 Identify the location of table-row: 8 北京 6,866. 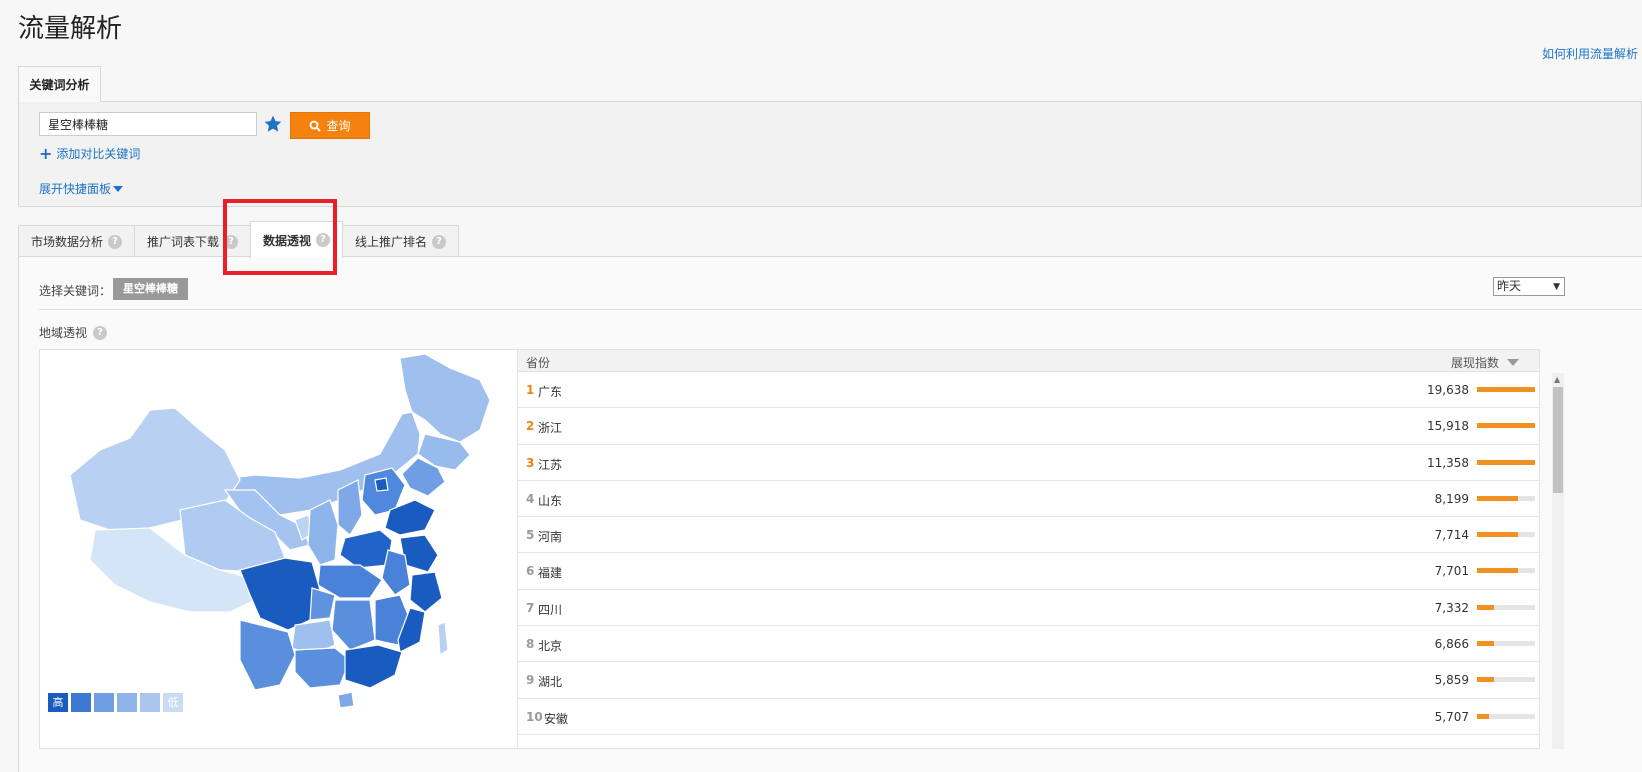
(1028, 644).